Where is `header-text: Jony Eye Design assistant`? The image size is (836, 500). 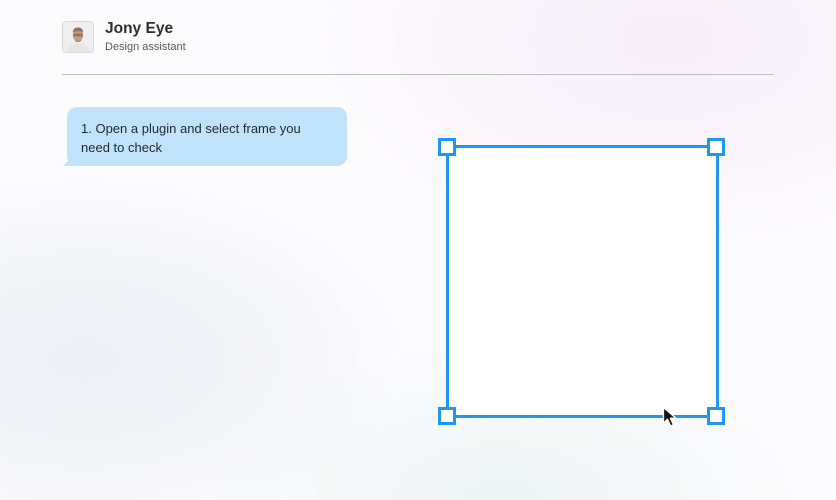
header-text: Jony Eye Design assistant is located at coordinates (145, 37).